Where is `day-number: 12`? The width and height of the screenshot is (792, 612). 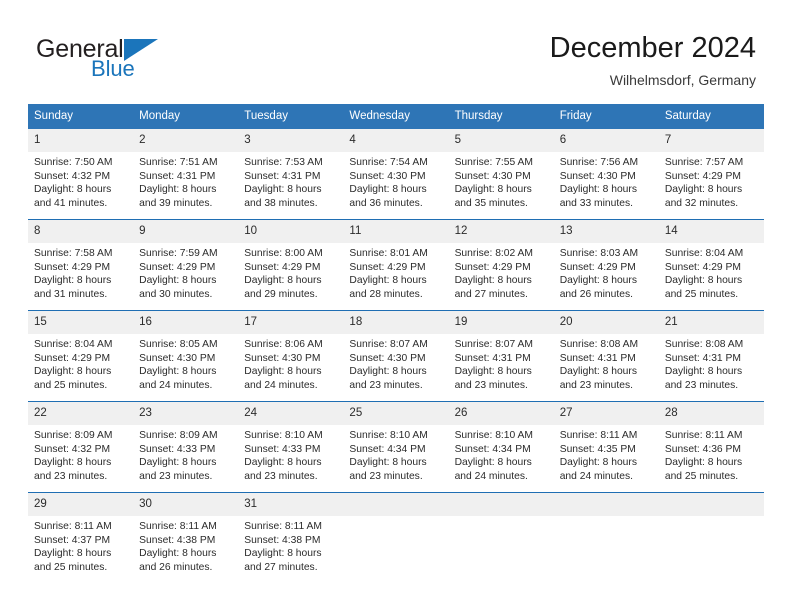 day-number: 12 is located at coordinates (501, 231).